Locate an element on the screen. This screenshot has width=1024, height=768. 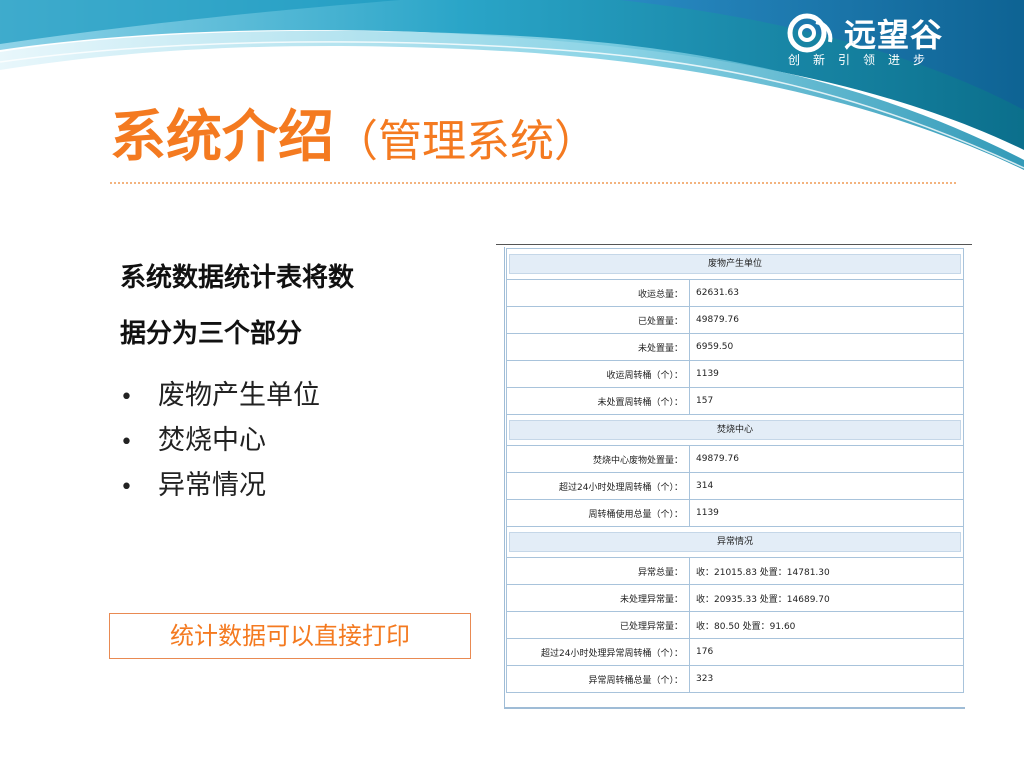
table-row: 焚烧中心废物处置量： 49879.76 is located at coordinates (735, 459).